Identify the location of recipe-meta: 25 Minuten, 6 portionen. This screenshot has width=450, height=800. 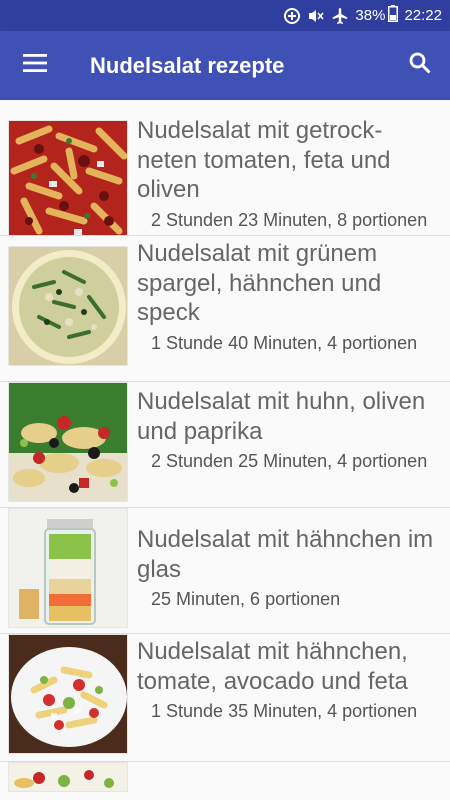
(246, 599).